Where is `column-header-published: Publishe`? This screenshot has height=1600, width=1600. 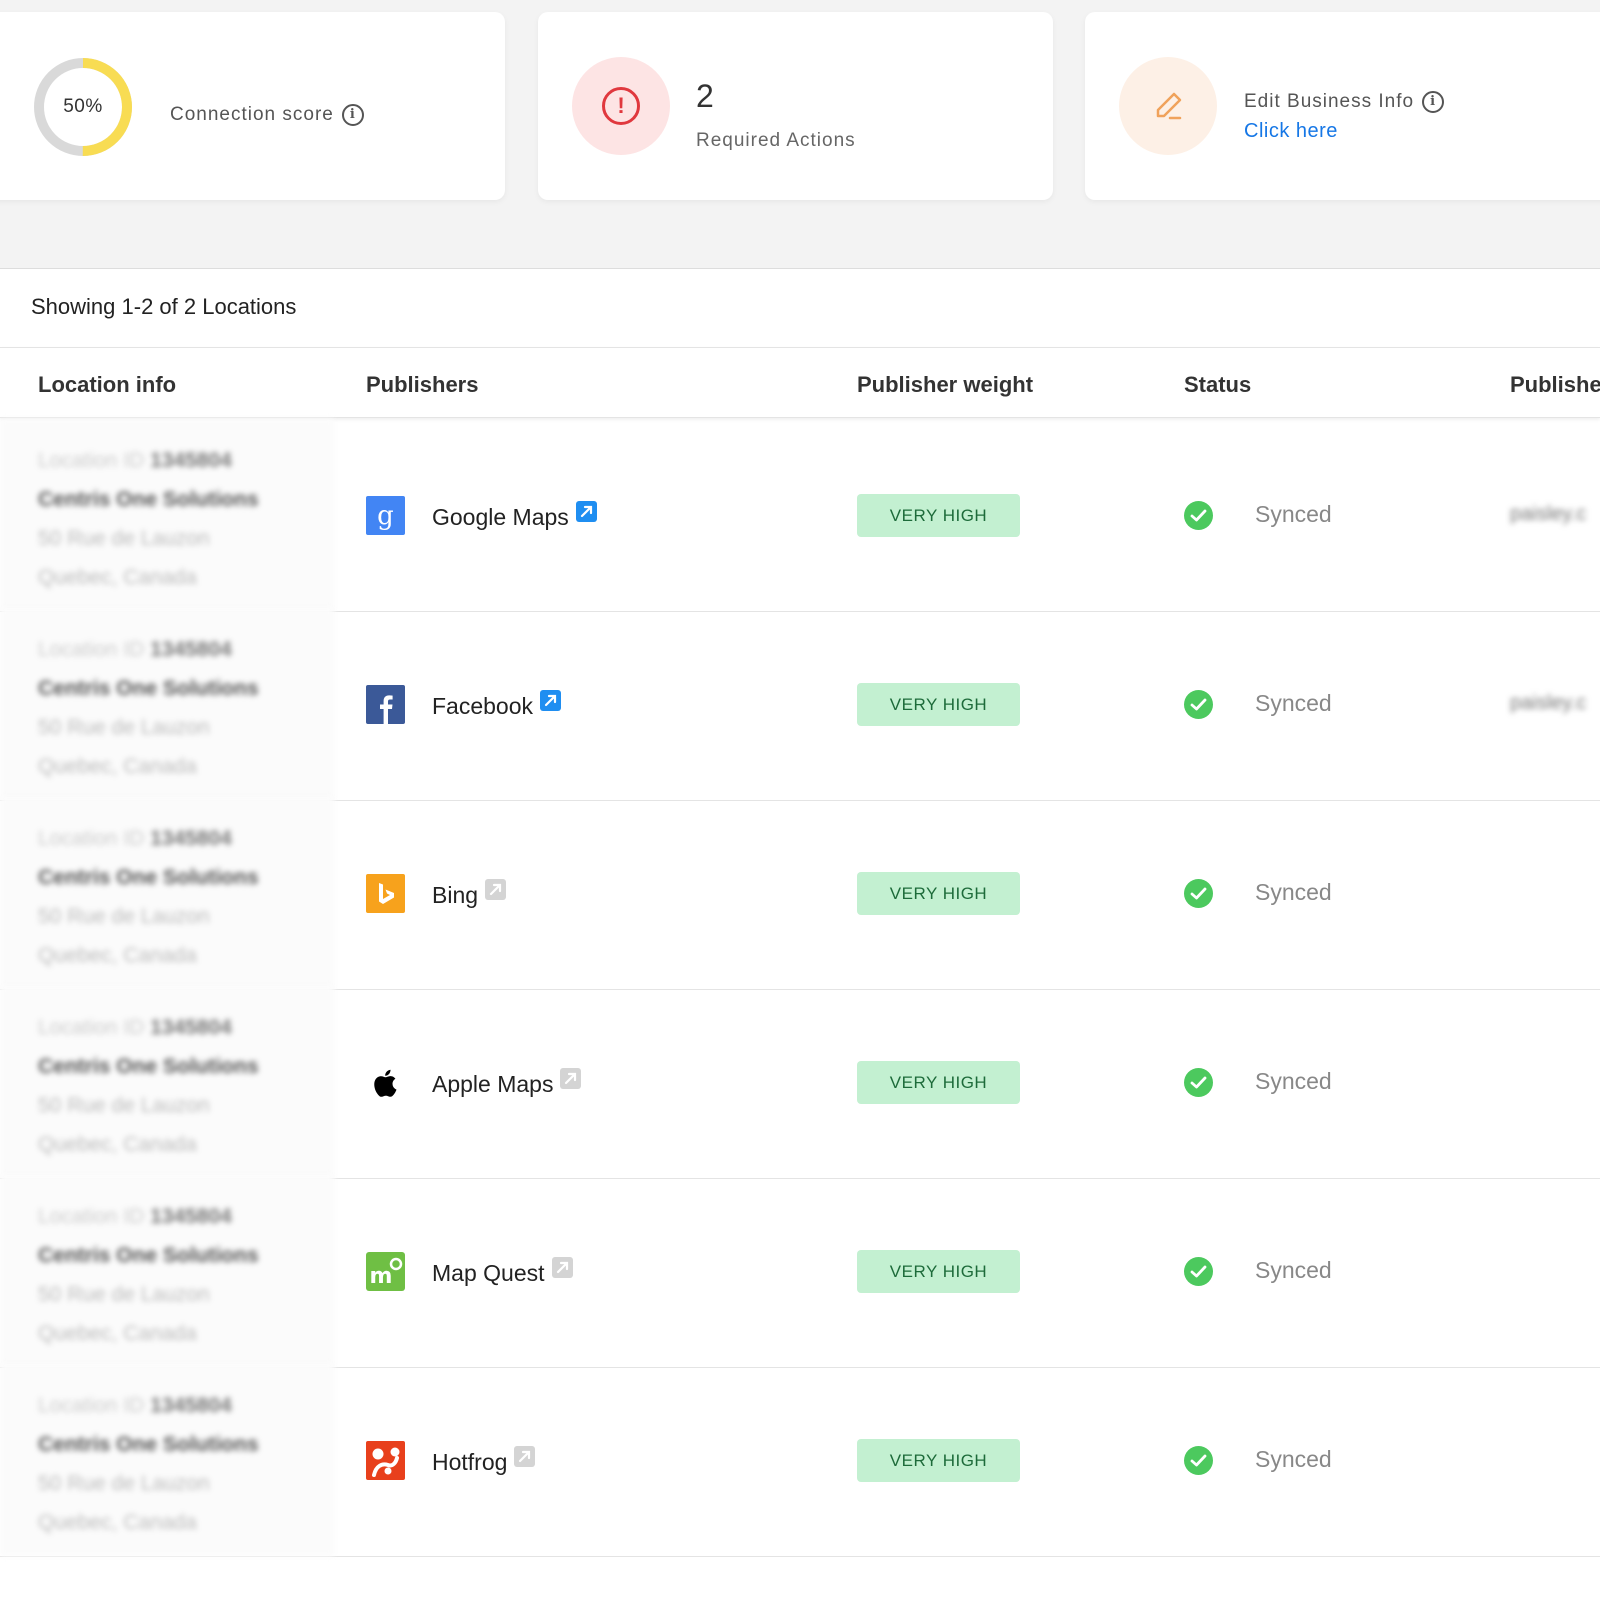 column-header-published: Publishe is located at coordinates (1555, 385).